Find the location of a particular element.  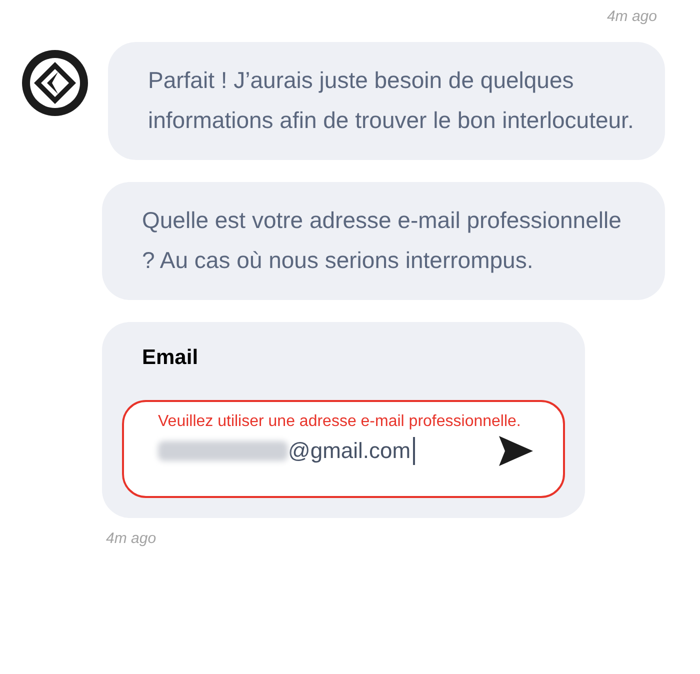

field-label: Email is located at coordinates (170, 358).